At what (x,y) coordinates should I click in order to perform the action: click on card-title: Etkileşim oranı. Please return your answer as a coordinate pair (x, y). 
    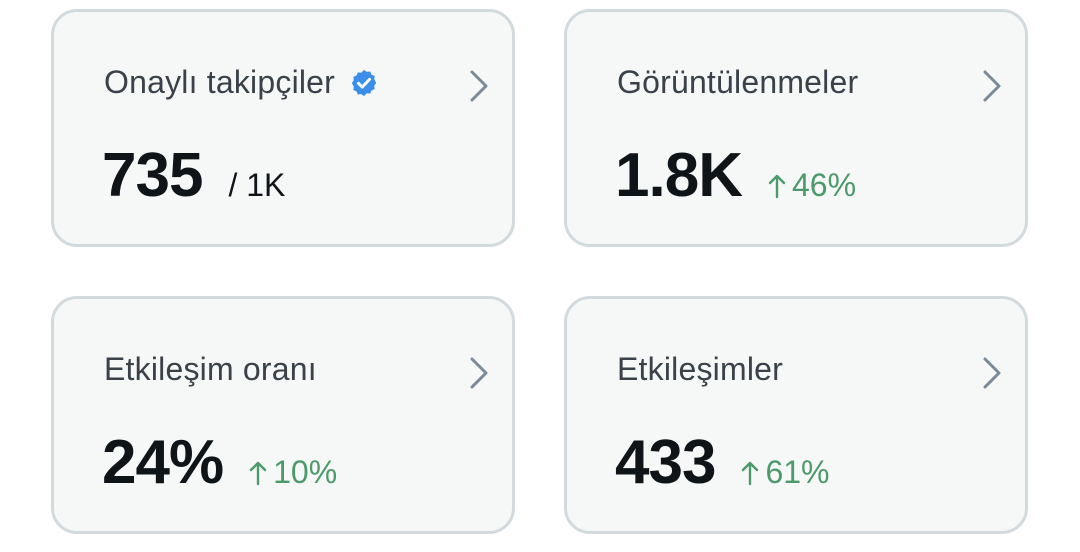
    Looking at the image, I should click on (210, 369).